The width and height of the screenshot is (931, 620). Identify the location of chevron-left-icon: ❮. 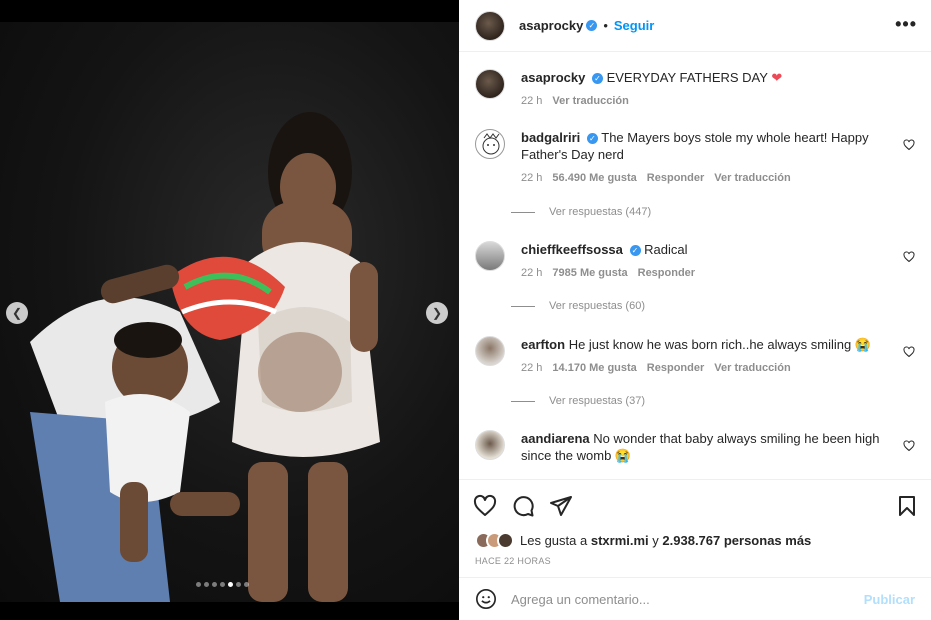
(17, 313).